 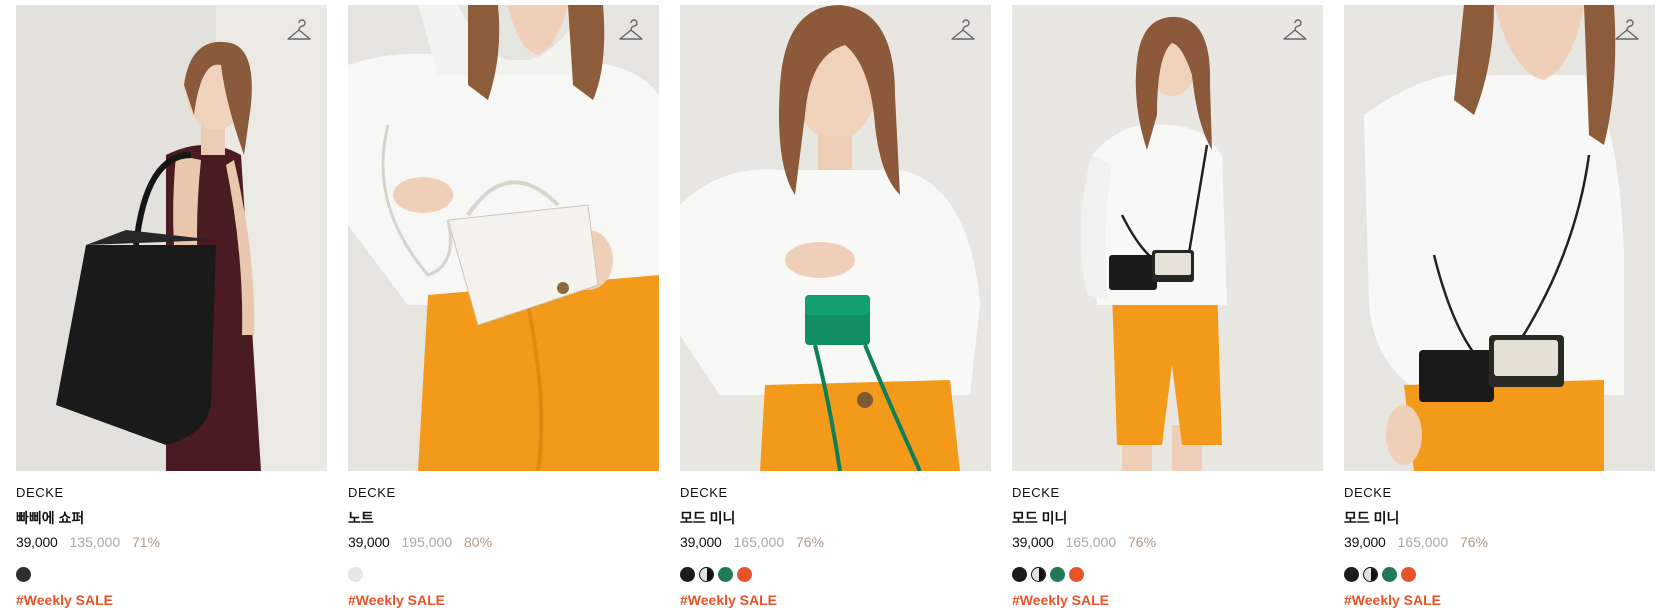 What do you see at coordinates (95, 542) in the screenshot?
I see `original-price: 135,000` at bounding box center [95, 542].